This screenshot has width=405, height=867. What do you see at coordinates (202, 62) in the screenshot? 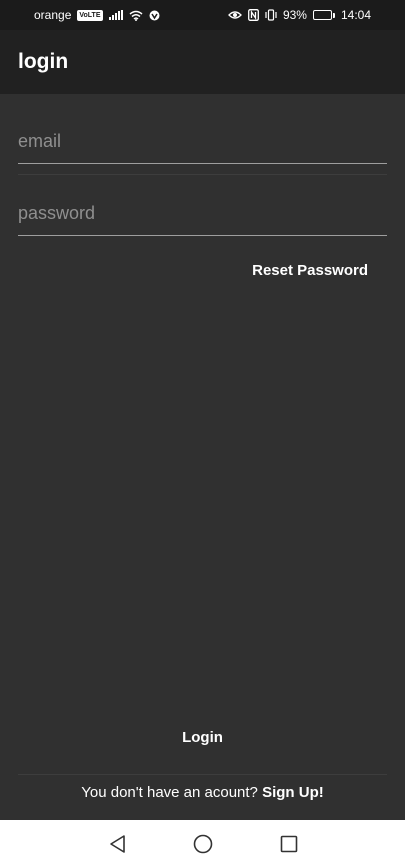
I see `app-bar: login` at bounding box center [202, 62].